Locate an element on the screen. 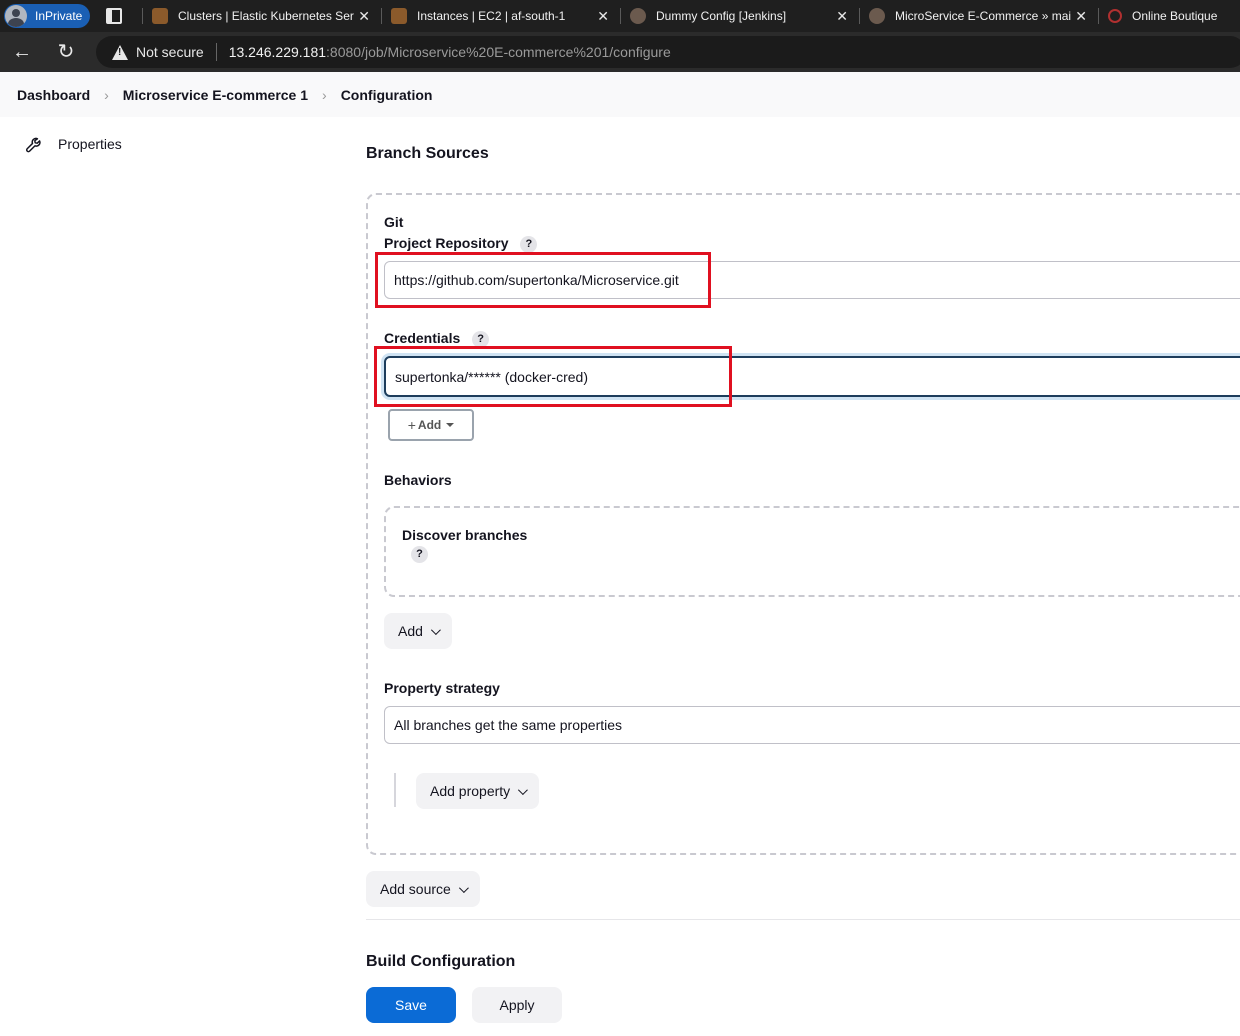 The width and height of the screenshot is (1240, 1036). tab-online-boutique: Online Boutique is located at coordinates (1174, 16).